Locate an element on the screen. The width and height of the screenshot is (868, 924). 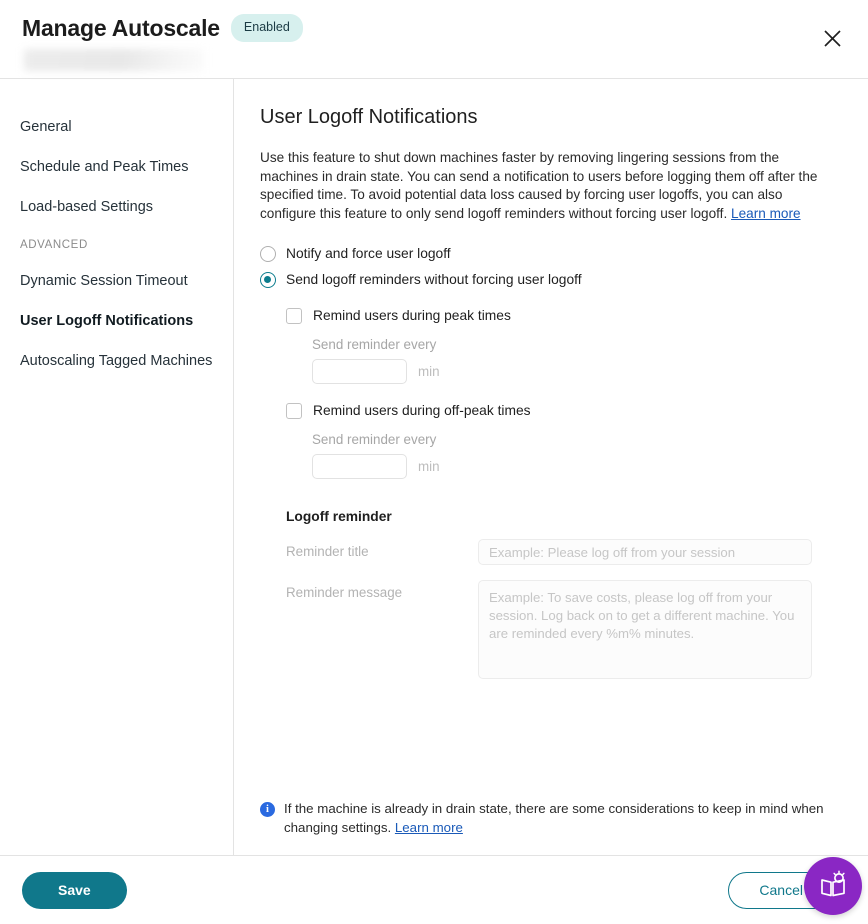
checkbox-remind-users-off-peak-times: Remind users during off-peak times is located at coordinates (563, 411).